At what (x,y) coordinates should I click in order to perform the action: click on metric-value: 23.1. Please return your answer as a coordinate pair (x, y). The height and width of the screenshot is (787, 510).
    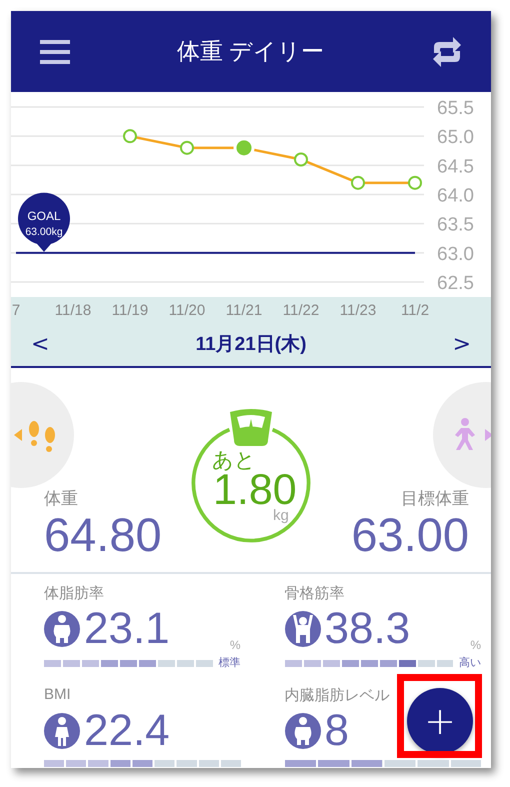
    Looking at the image, I should click on (127, 629).